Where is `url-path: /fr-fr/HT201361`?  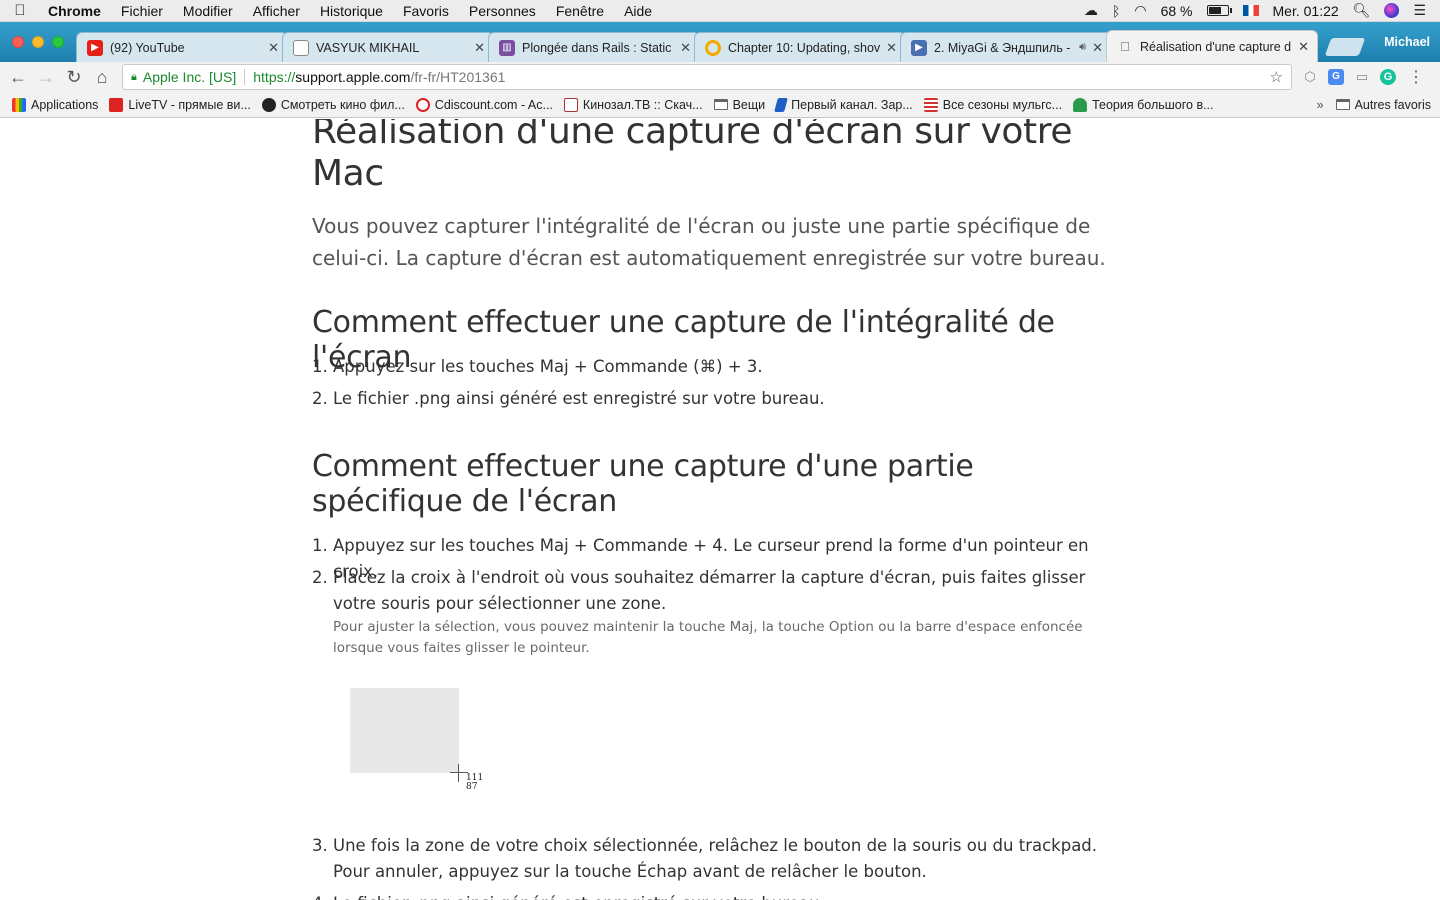 url-path: /fr-fr/HT201361 is located at coordinates (458, 77).